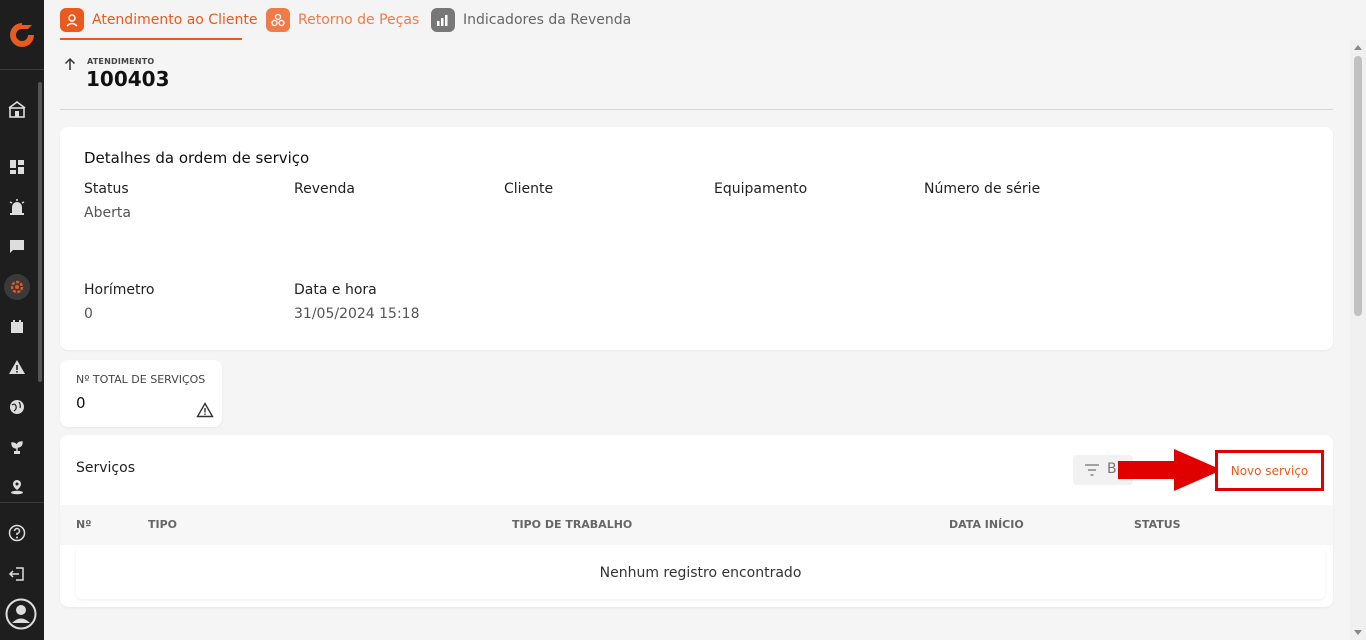 The height and width of the screenshot is (640, 1366). What do you see at coordinates (121, 61) in the screenshot?
I see `page-sup-label: ATENDIMENTO` at bounding box center [121, 61].